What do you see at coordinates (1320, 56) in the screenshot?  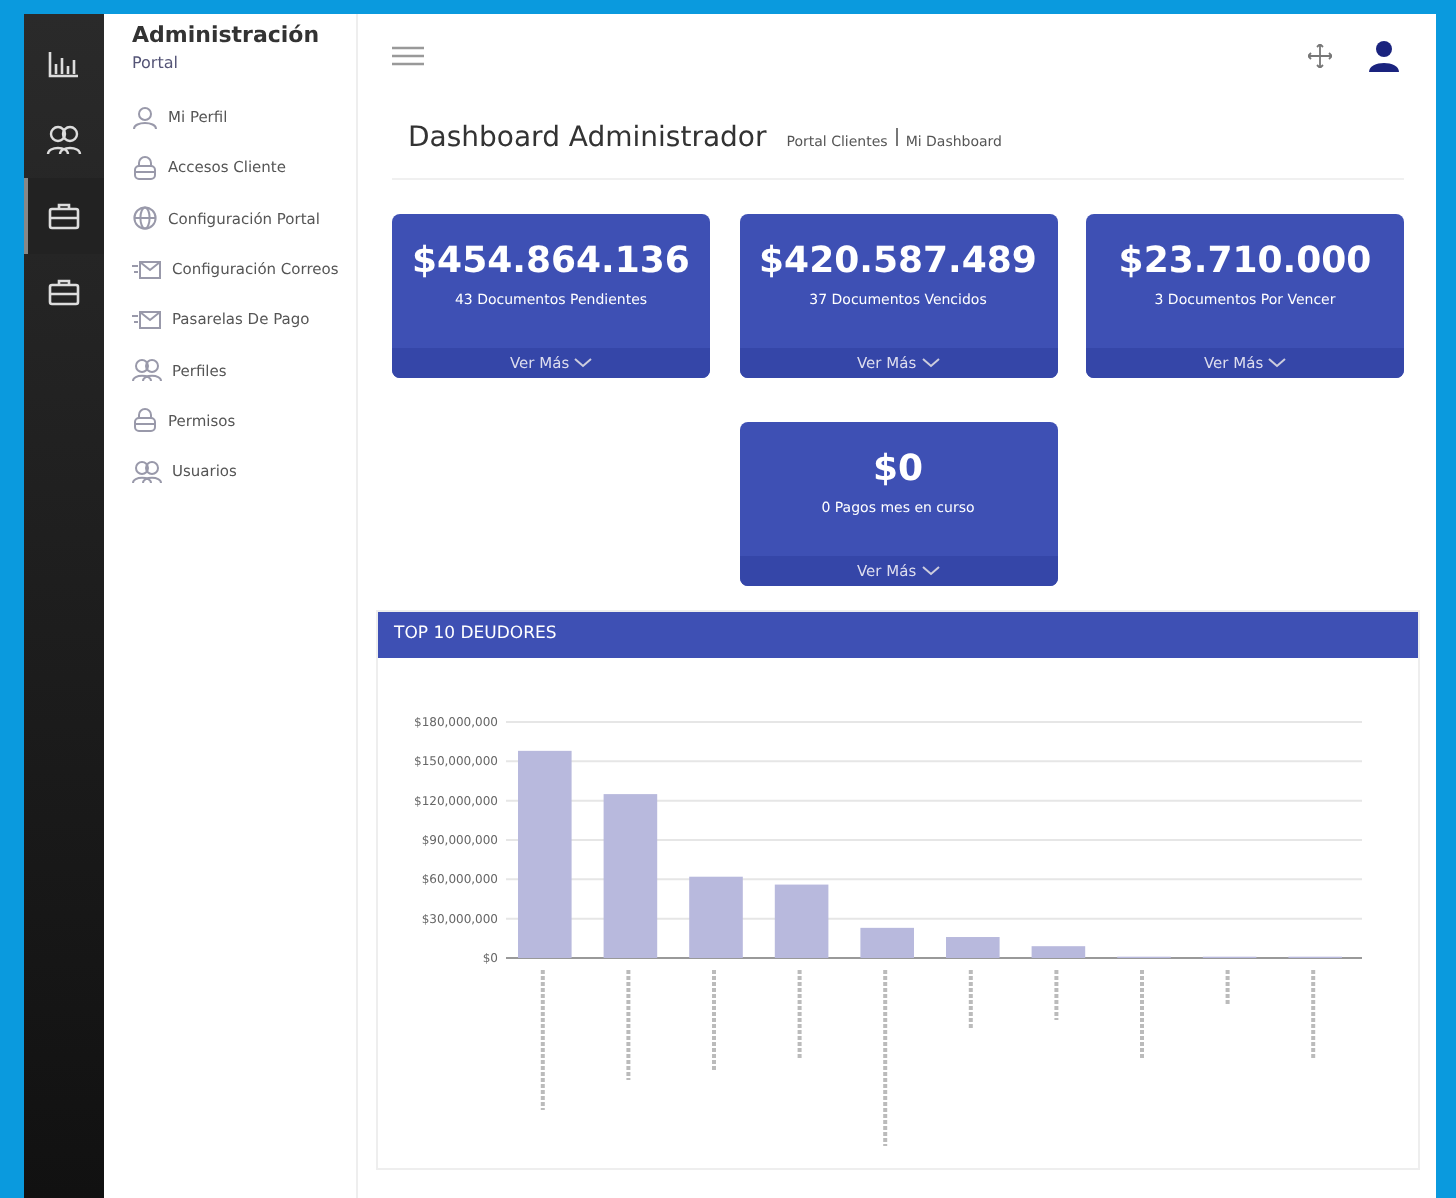 I see `expand-icon` at bounding box center [1320, 56].